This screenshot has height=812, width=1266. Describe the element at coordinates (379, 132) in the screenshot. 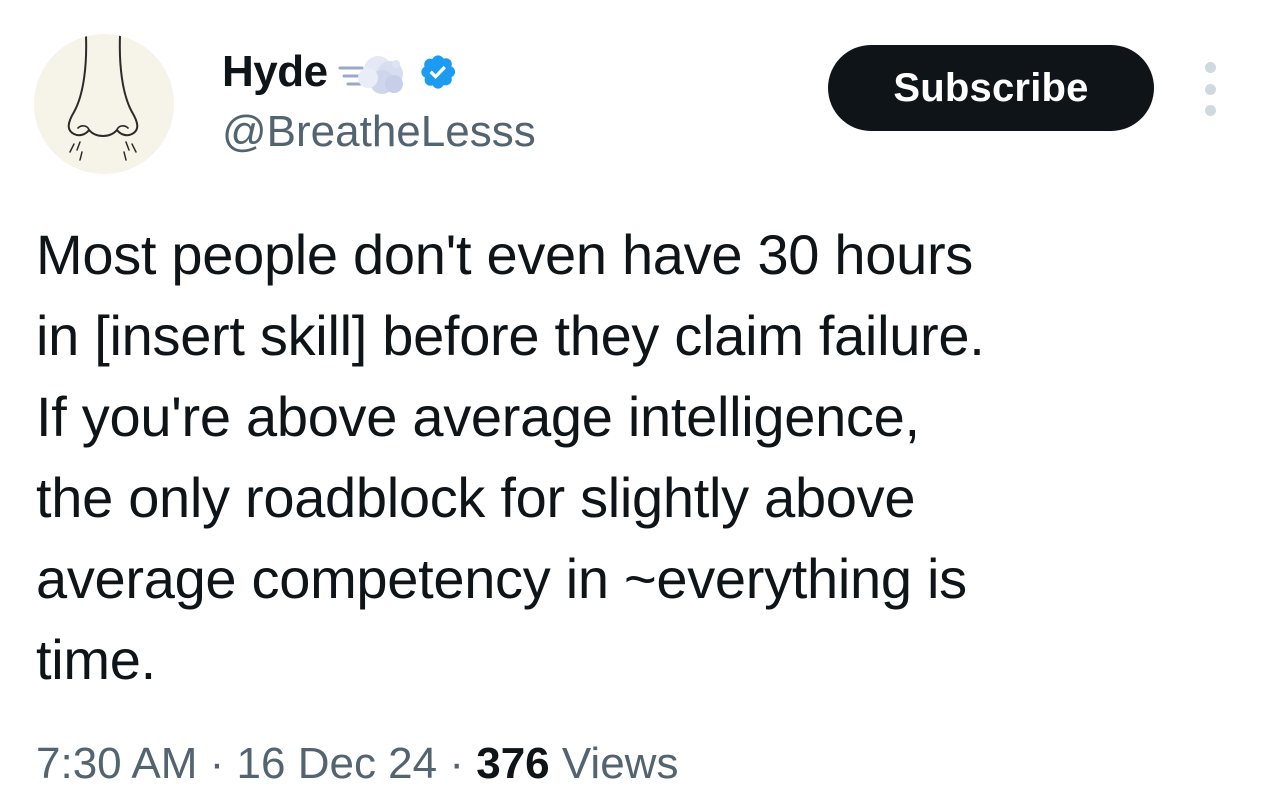

I see `author-handle: @BreatheLesss` at that location.